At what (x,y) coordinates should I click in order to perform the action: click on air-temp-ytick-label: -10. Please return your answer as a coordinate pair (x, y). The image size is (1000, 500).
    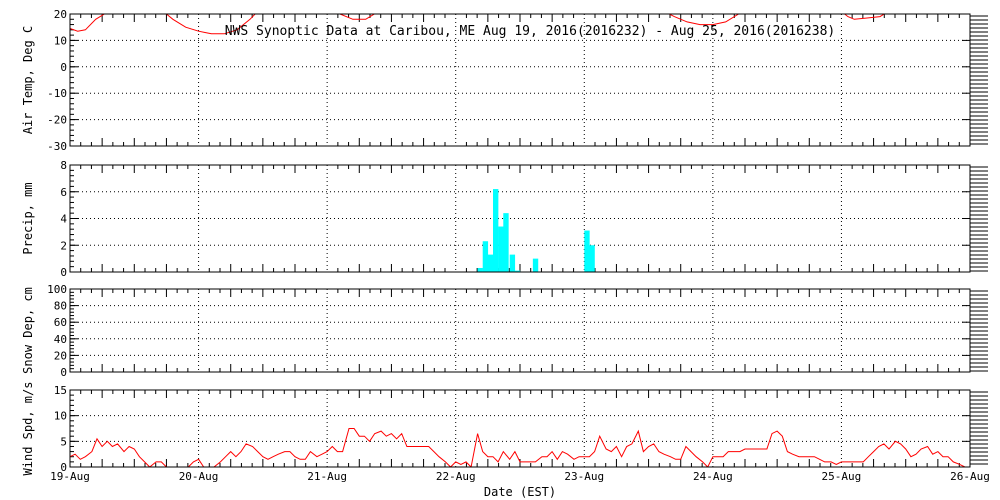
    Looking at the image, I should click on (57, 93).